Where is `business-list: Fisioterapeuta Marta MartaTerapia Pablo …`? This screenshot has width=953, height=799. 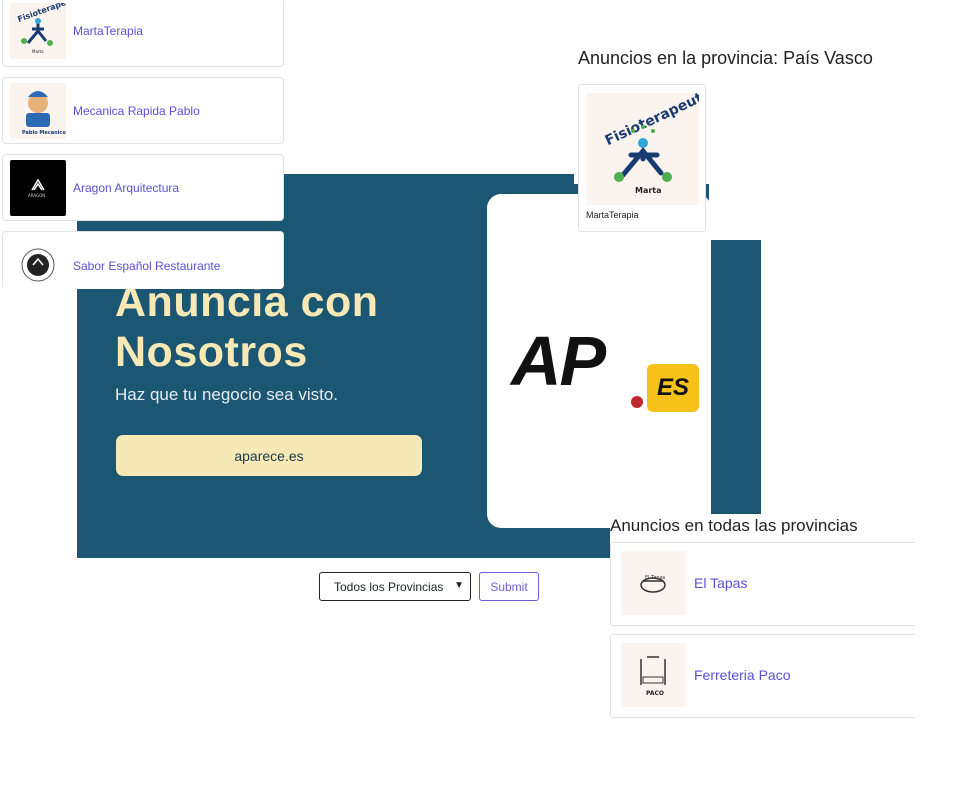 business-list: Fisioterapeuta Marta MartaTerapia Pablo … is located at coordinates (143, 144).